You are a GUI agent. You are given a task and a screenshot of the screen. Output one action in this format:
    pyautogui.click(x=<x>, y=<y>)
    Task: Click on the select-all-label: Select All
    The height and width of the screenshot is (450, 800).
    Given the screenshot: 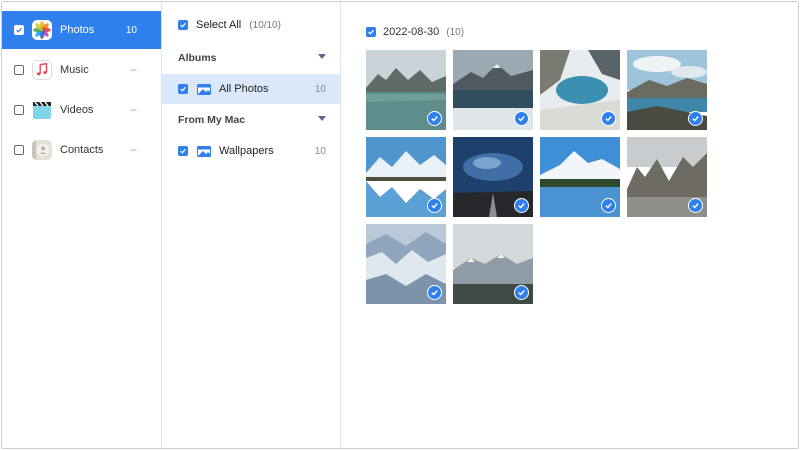 What is the action you would take?
    pyautogui.click(x=219, y=25)
    